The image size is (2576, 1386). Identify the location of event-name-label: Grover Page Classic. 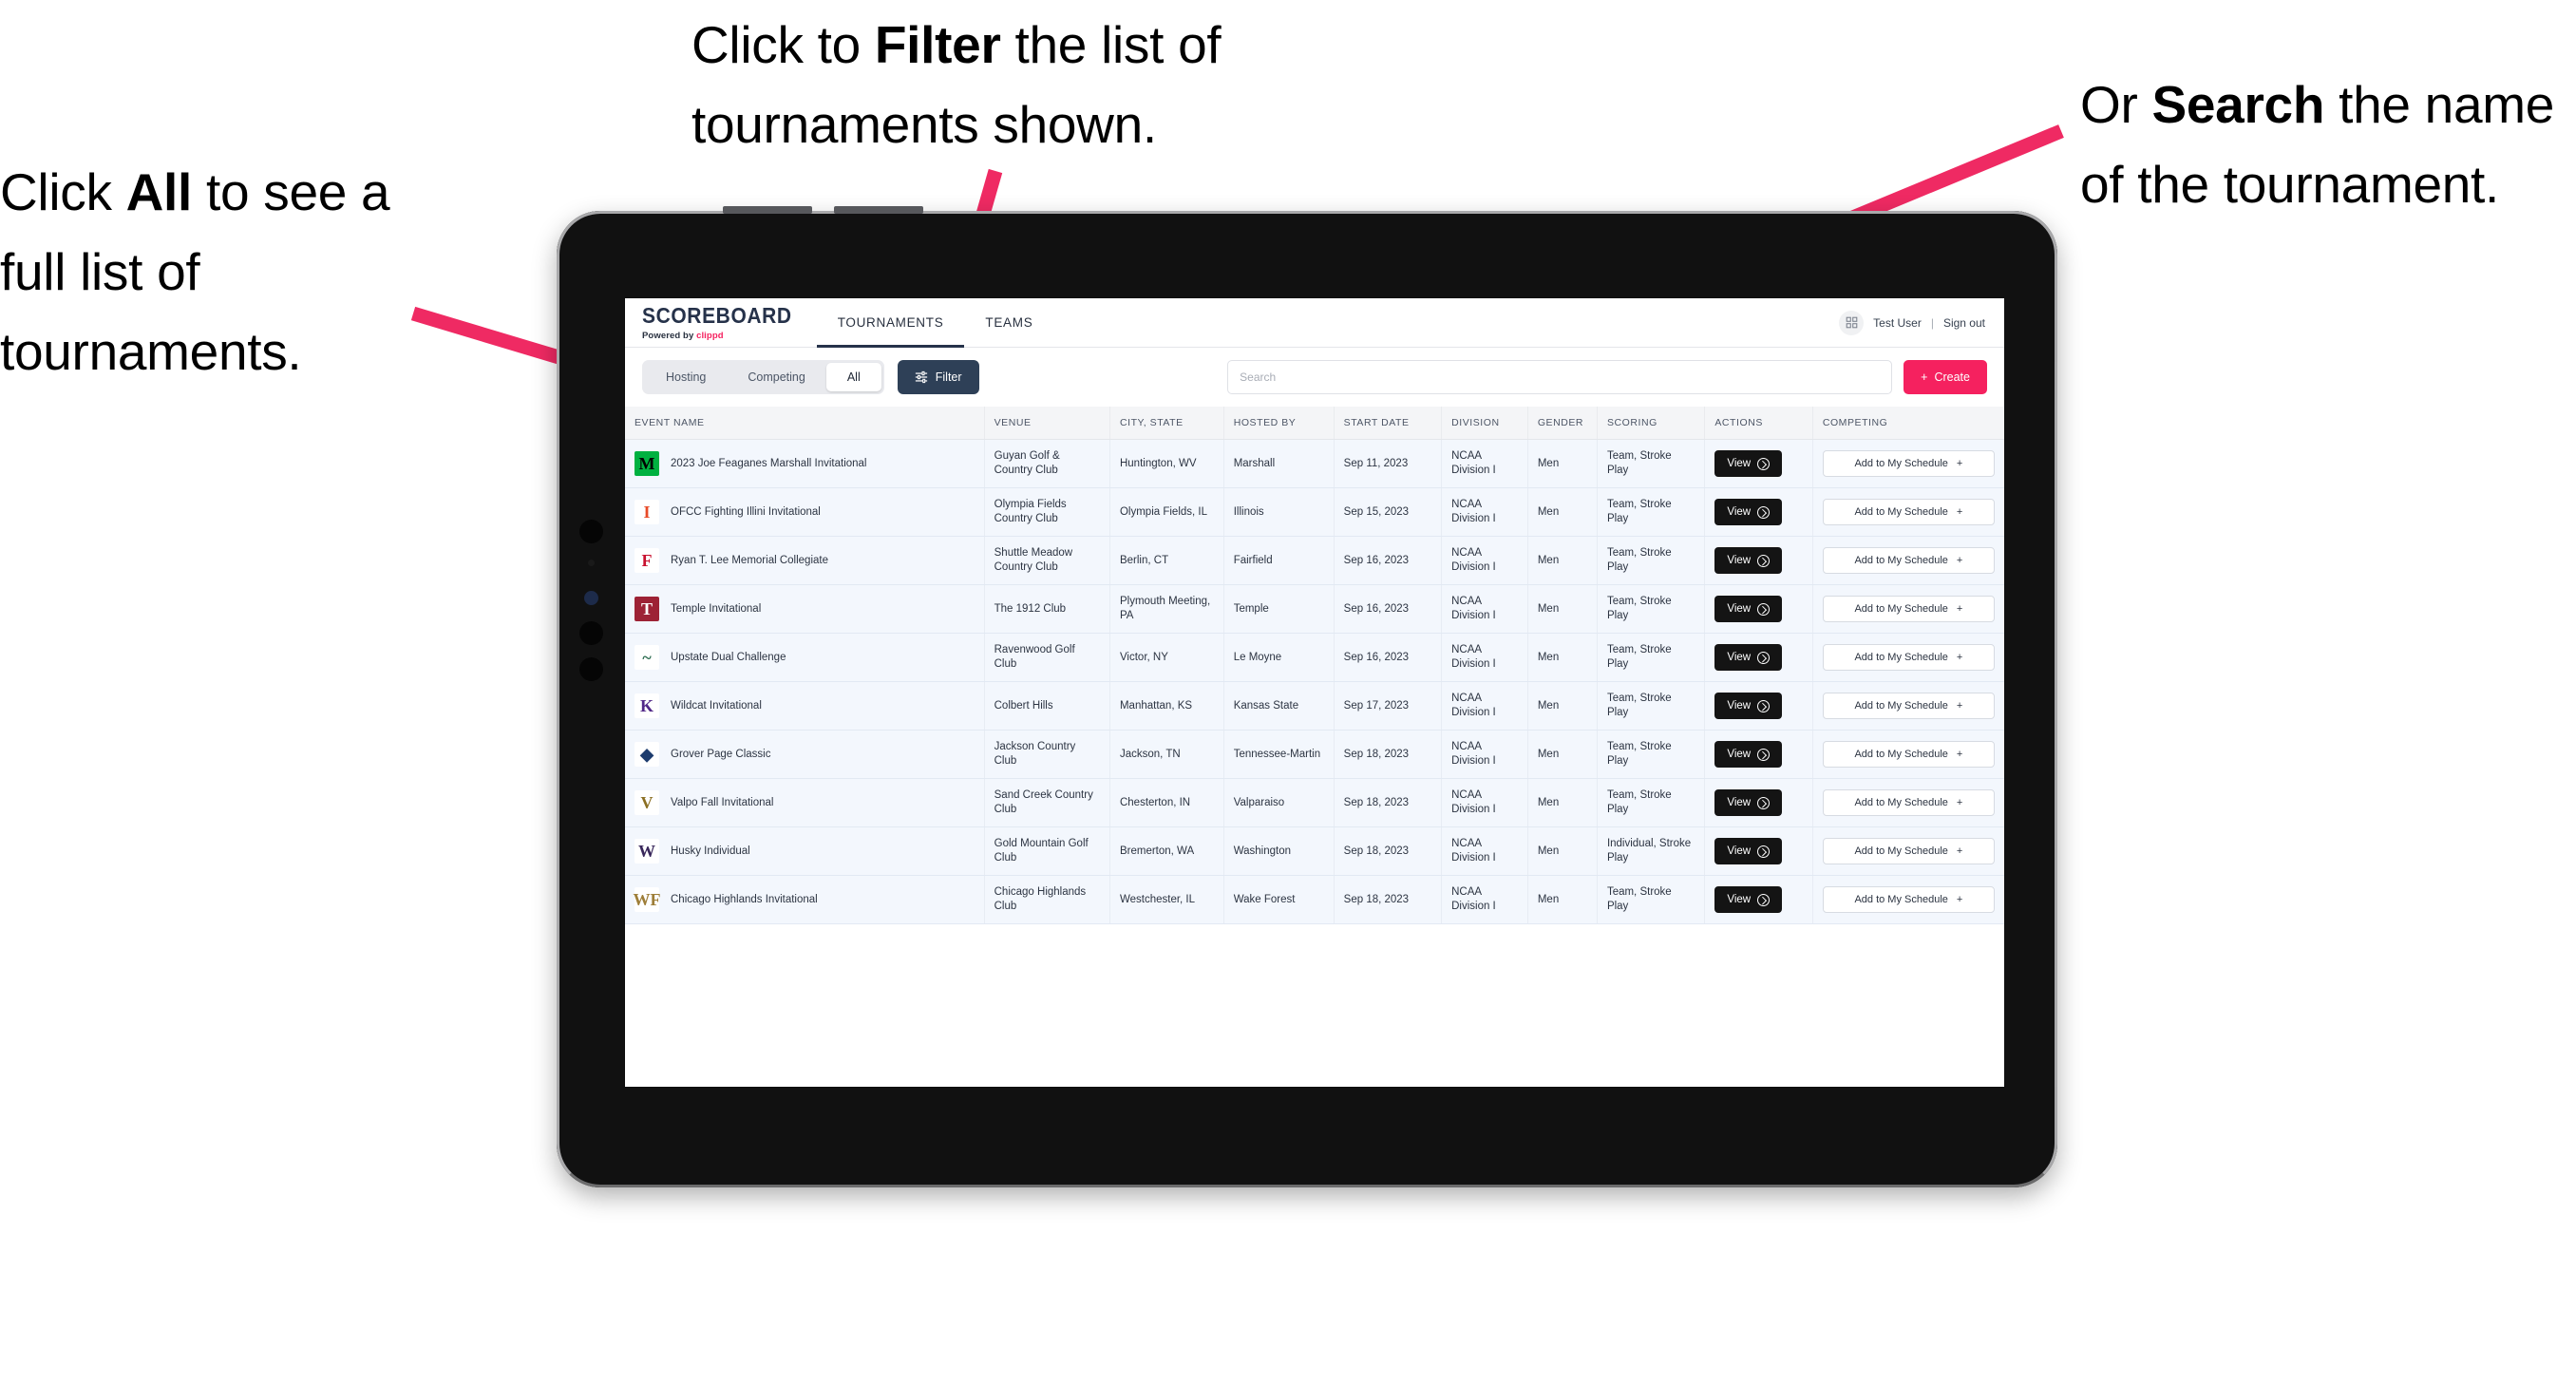
(721, 754).